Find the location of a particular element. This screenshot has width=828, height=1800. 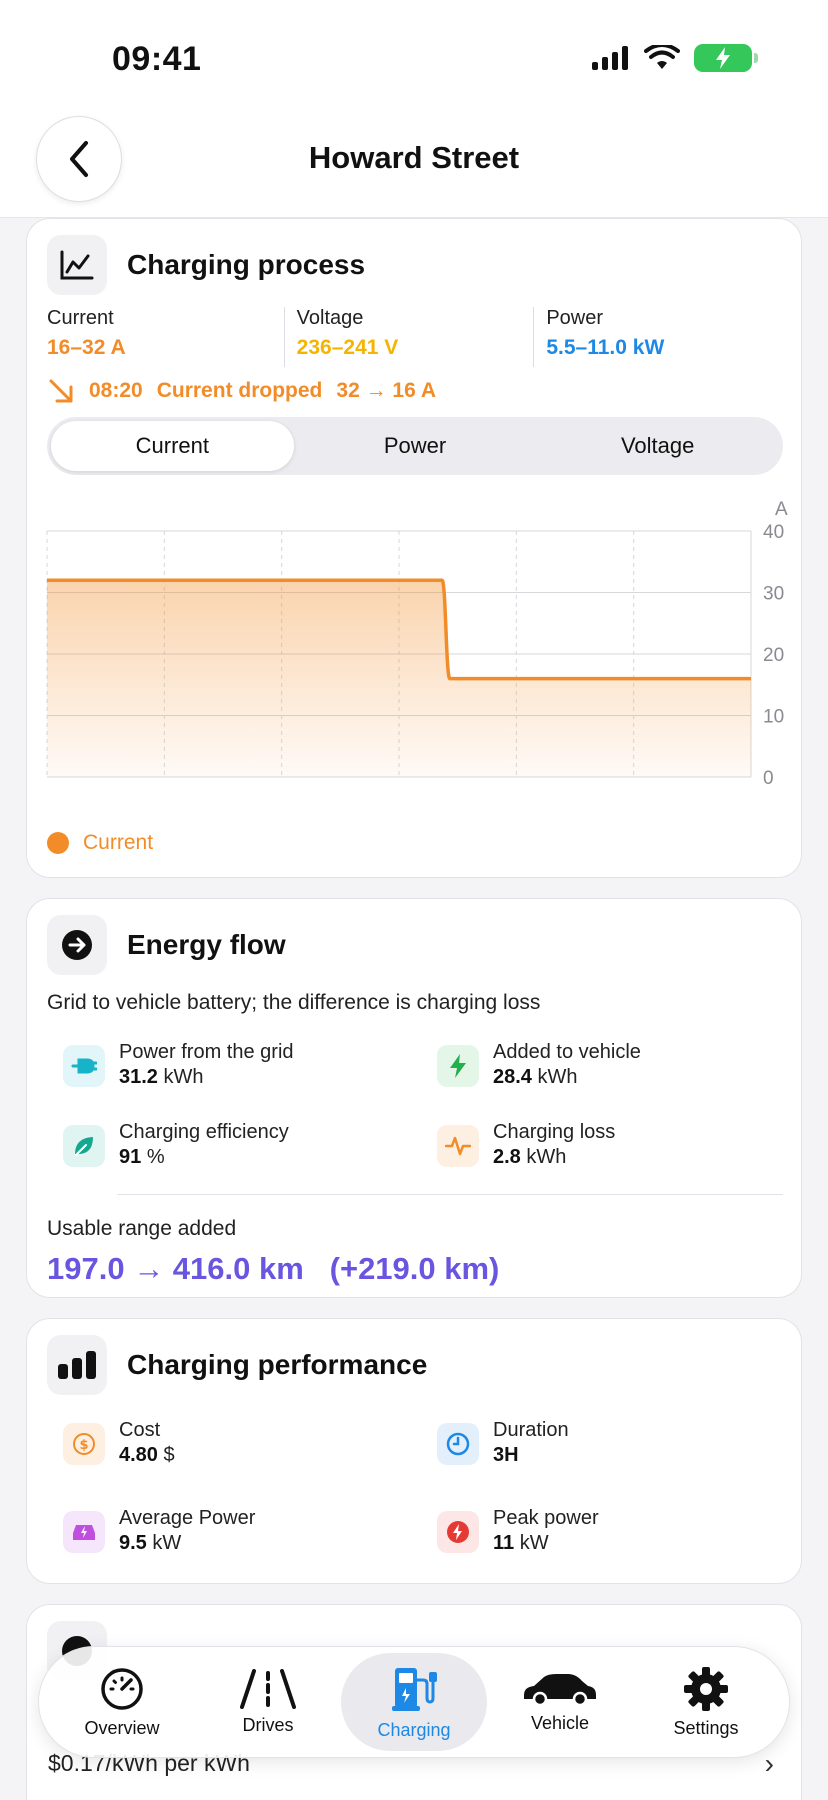

stat-value: 9.5 kW is located at coordinates (150, 1543).